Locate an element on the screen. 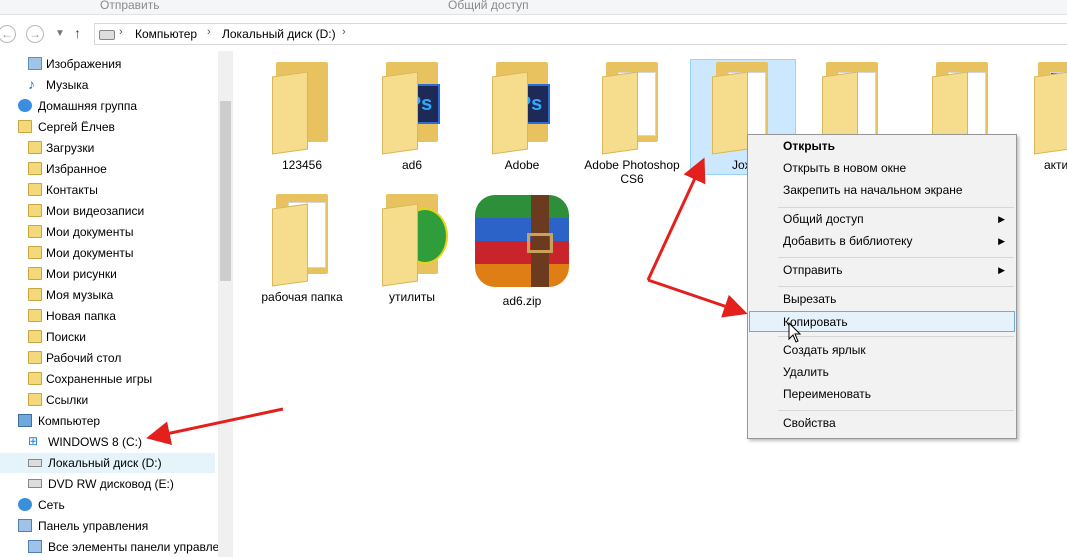 Image resolution: width=1067 pixels, height=557 pixels. user-folder-icon is located at coordinates (25, 126).